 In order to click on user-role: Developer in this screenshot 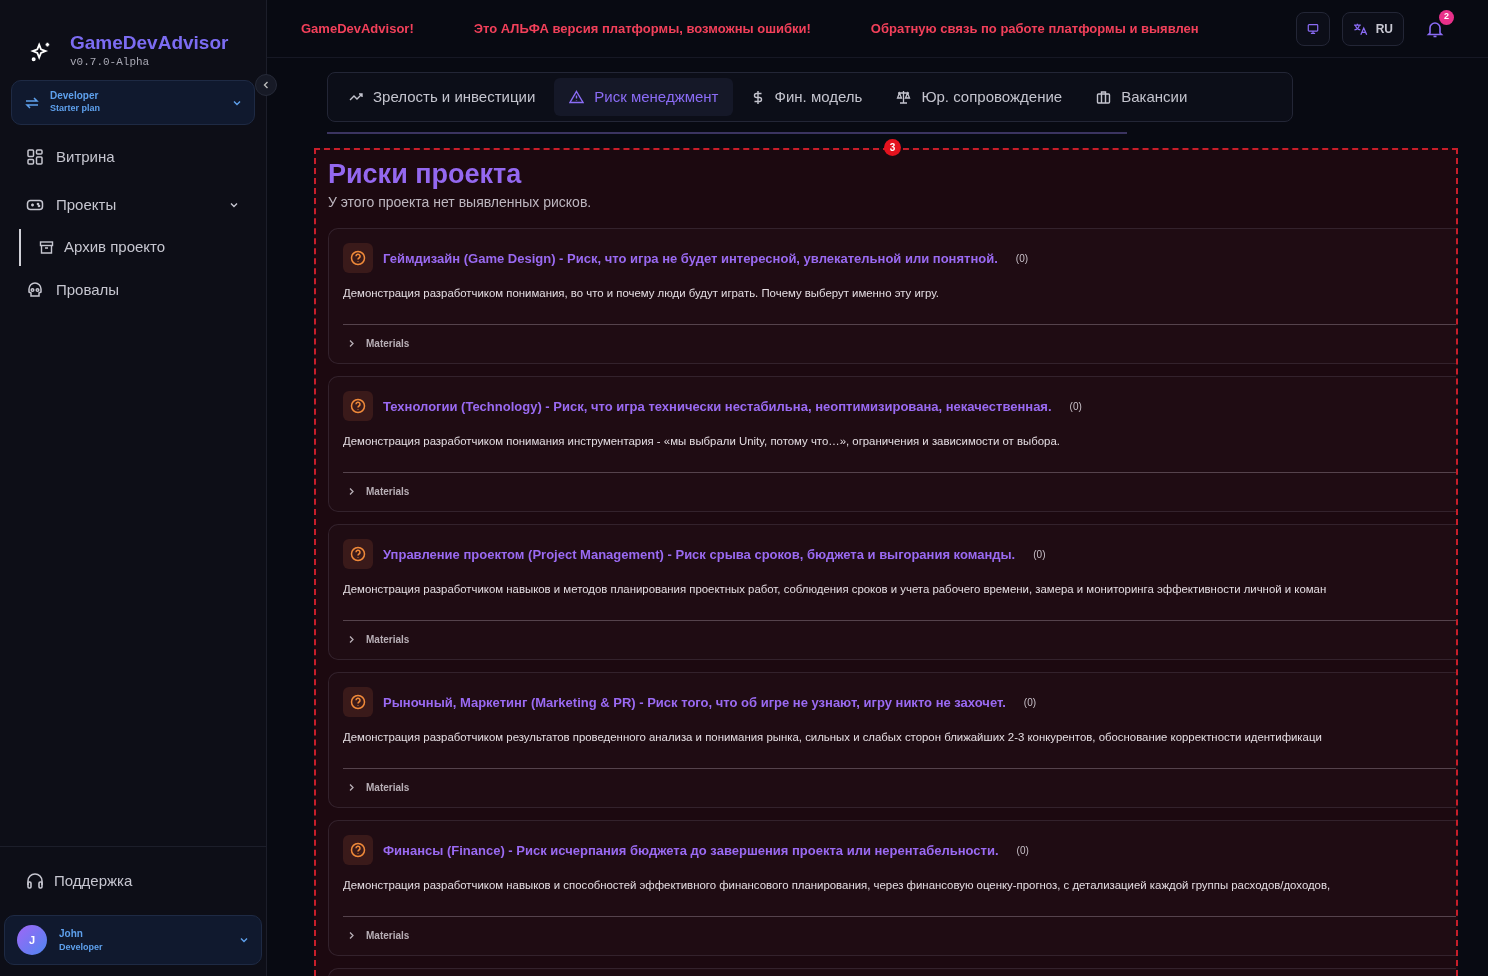, I will do `click(81, 947)`.